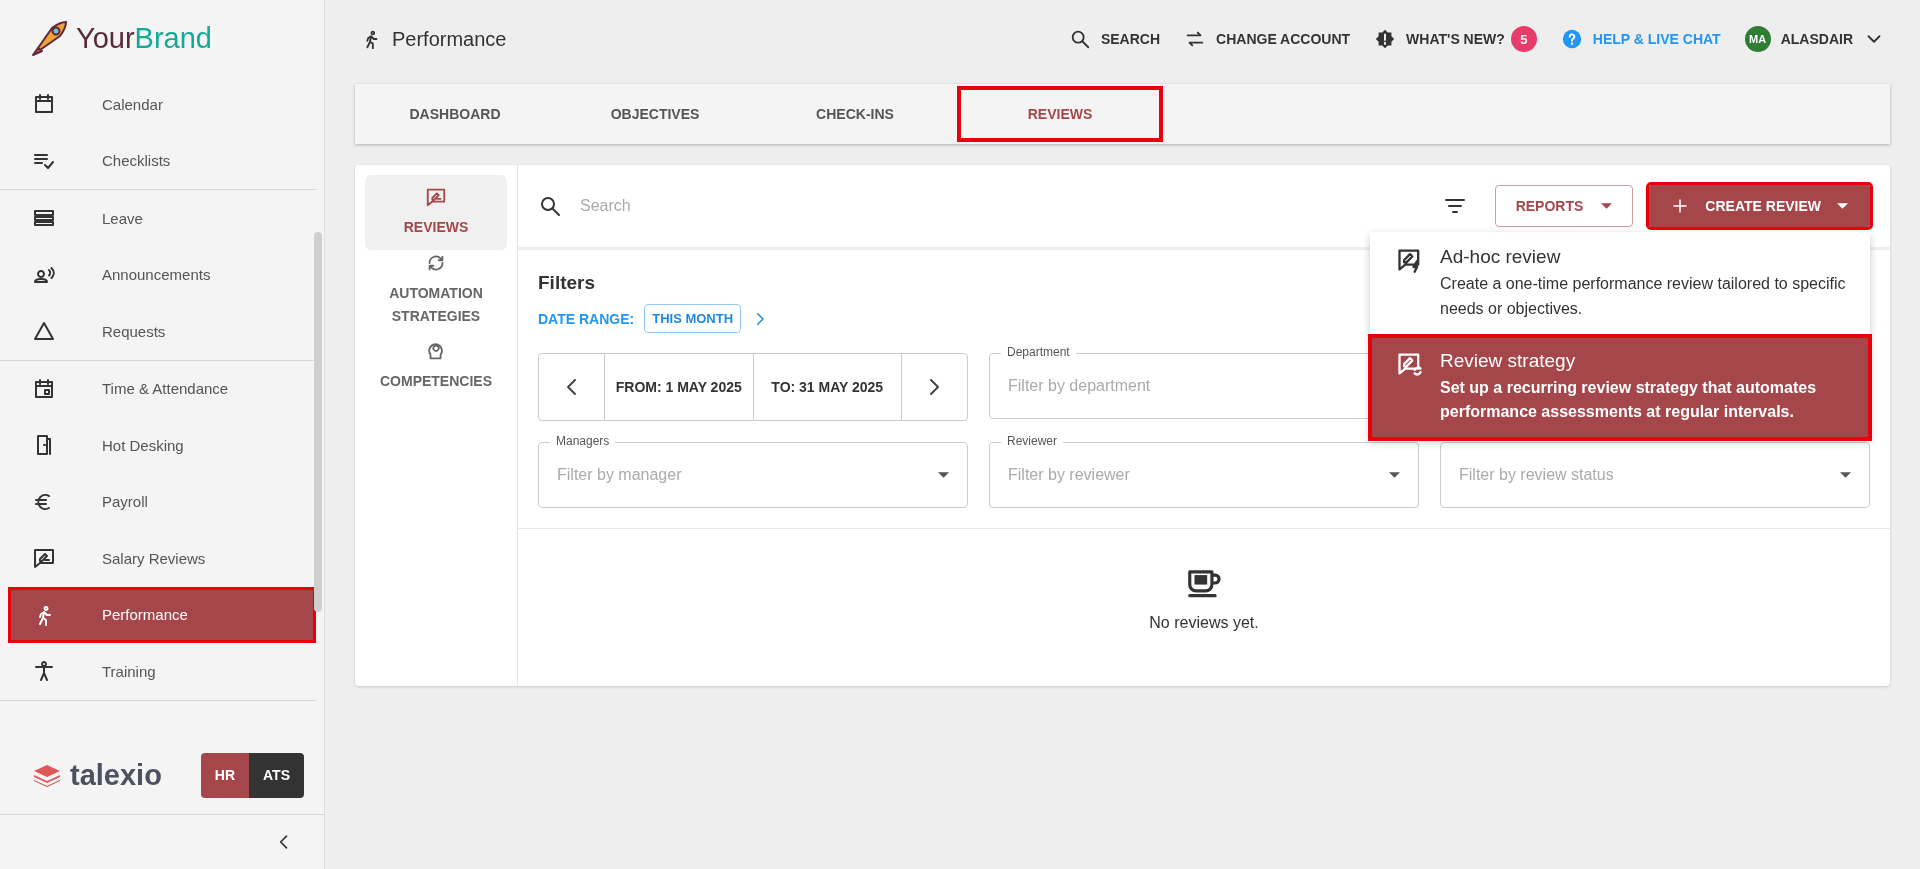 The height and width of the screenshot is (869, 1920). Describe the element at coordinates (586, 318) in the screenshot. I see `date-range-label: DATE RANGE:` at that location.